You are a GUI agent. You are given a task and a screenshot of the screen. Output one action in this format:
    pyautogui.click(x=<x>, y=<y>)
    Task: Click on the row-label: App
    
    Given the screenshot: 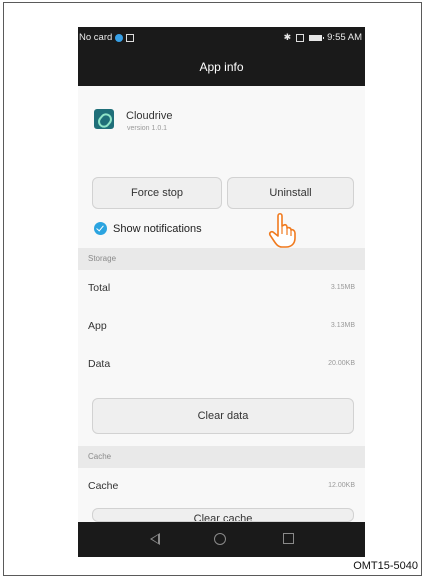 What is the action you would take?
    pyautogui.click(x=97, y=326)
    